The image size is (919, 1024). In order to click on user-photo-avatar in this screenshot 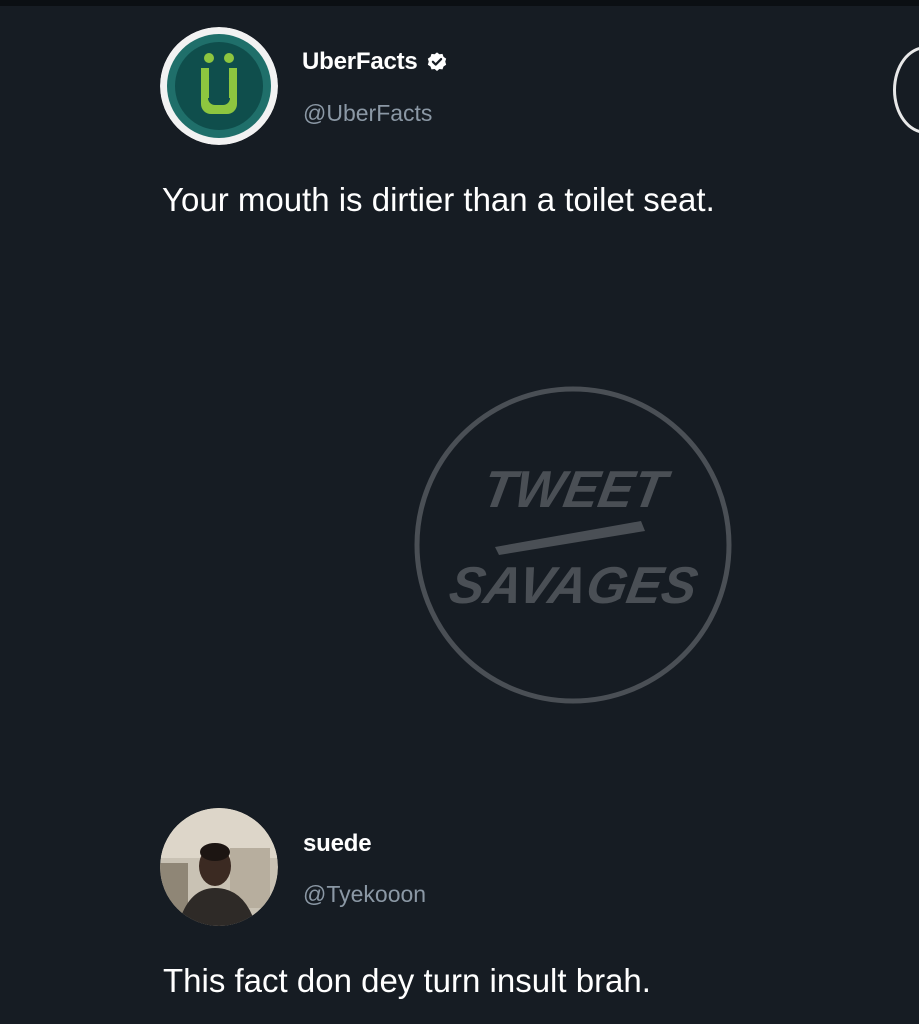, I will do `click(219, 867)`.